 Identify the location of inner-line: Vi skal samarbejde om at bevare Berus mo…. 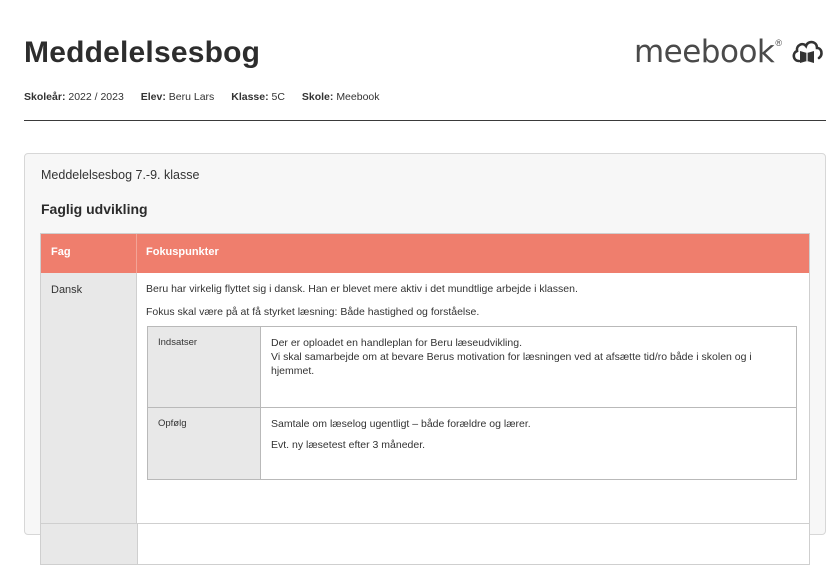
(511, 364).